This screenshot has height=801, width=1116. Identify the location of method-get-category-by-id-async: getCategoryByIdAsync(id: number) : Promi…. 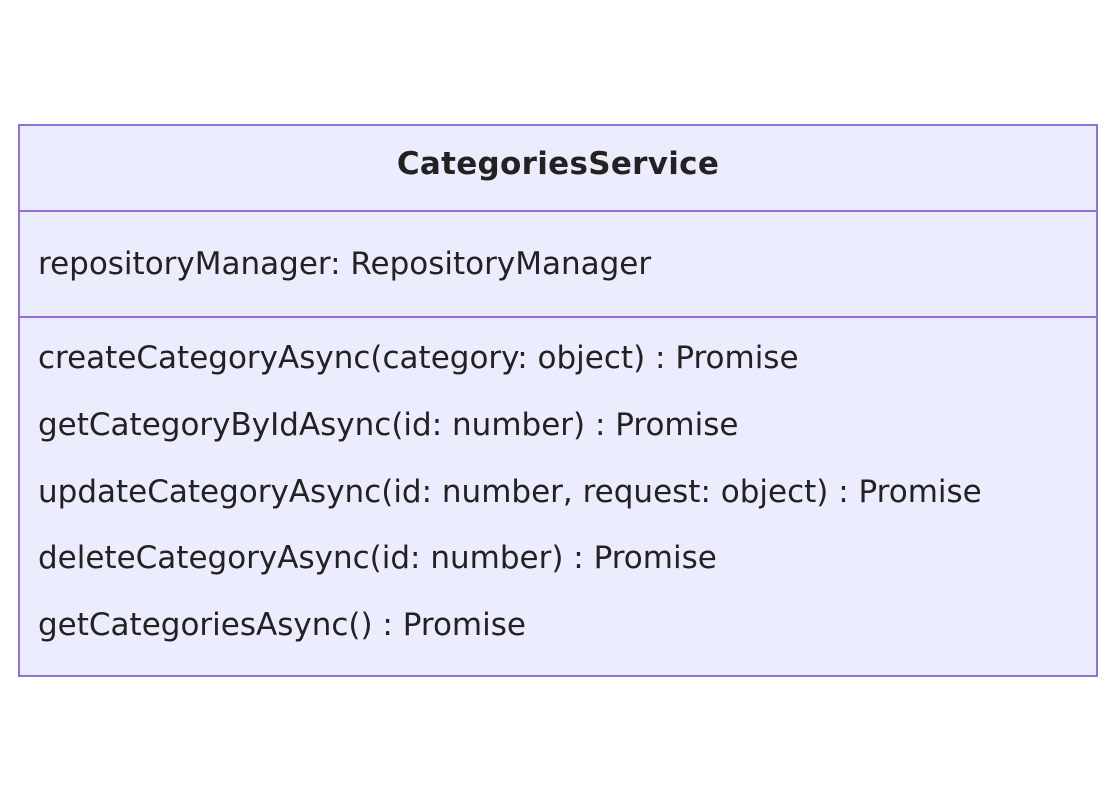
(388, 425).